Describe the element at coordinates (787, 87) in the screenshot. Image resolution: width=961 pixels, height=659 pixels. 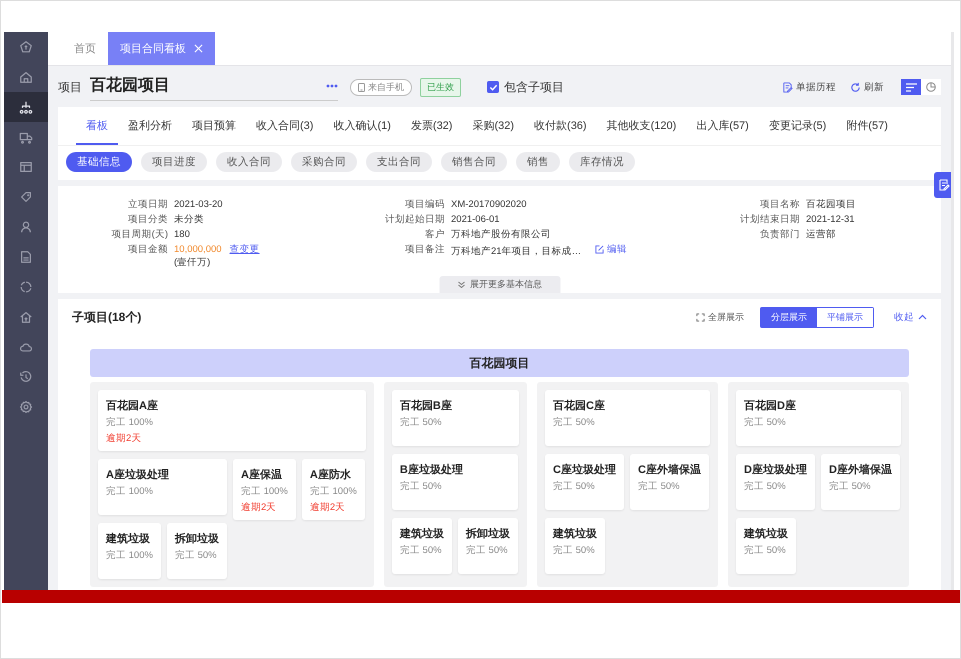
I see `document-edit-icon` at that location.